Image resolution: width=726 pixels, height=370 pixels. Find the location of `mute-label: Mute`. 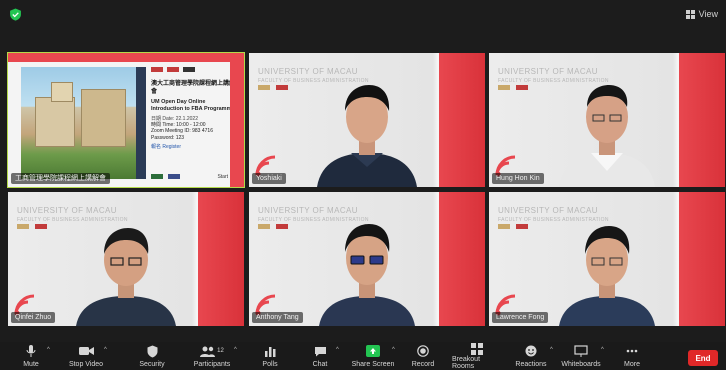

mute-label: Mute is located at coordinates (31, 364).